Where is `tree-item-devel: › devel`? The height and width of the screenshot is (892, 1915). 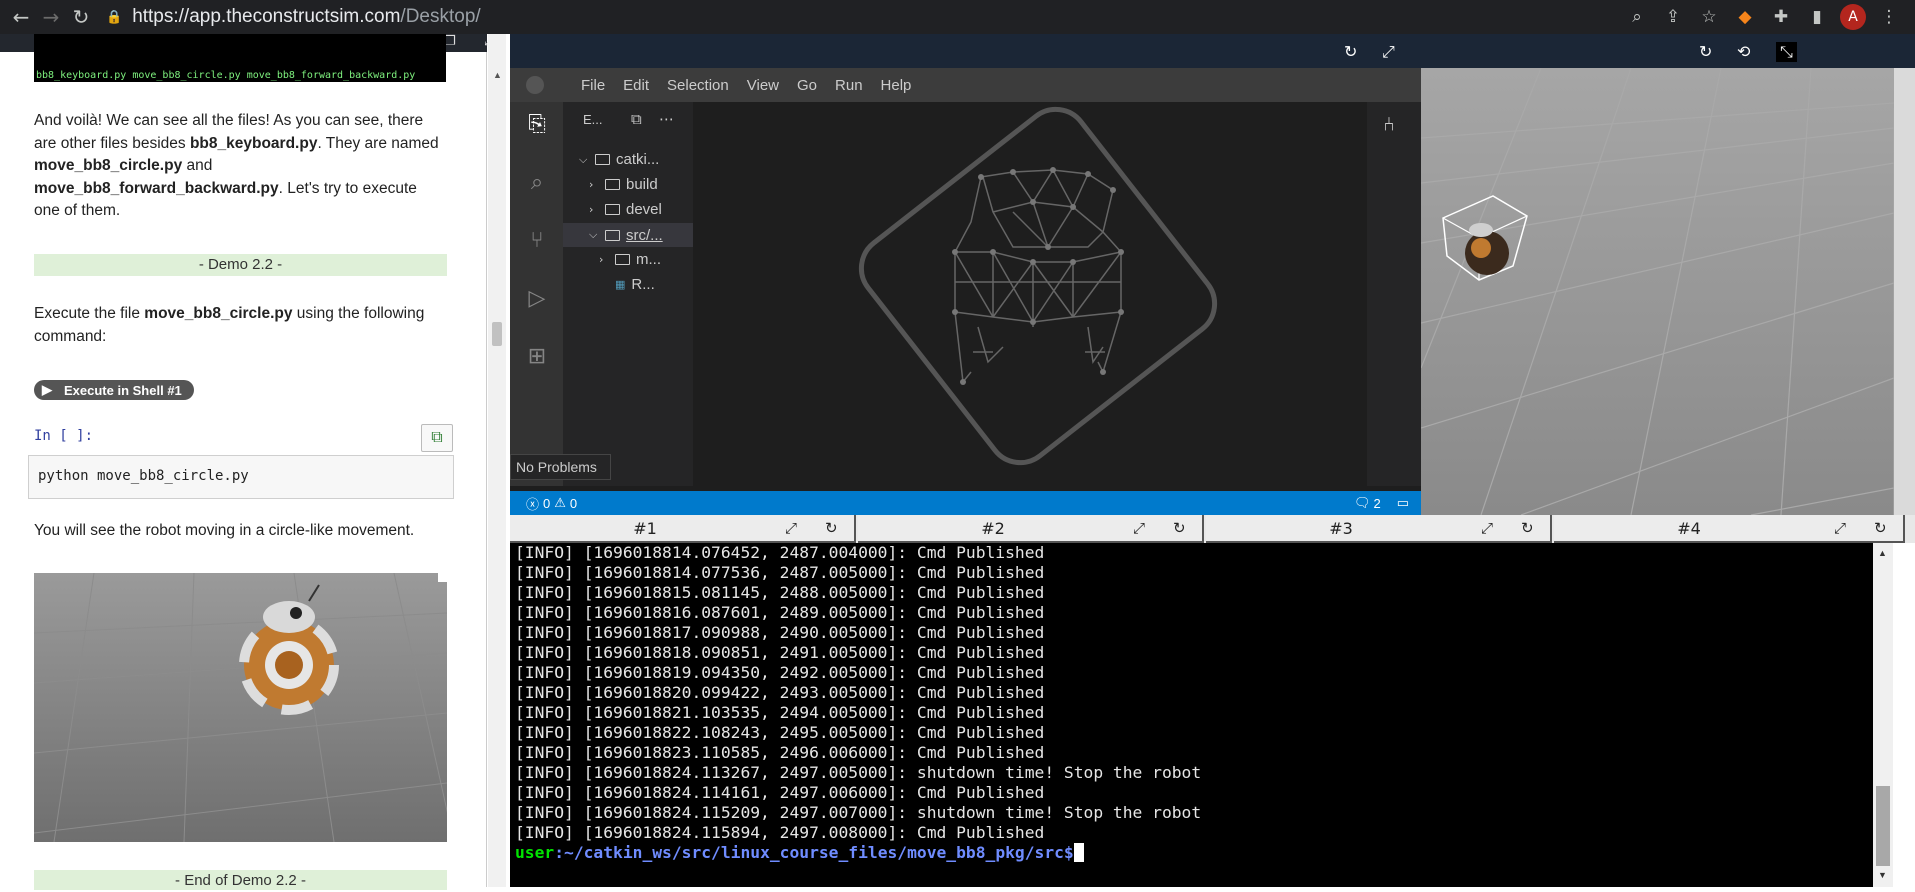
tree-item-devel: › devel is located at coordinates (625, 209).